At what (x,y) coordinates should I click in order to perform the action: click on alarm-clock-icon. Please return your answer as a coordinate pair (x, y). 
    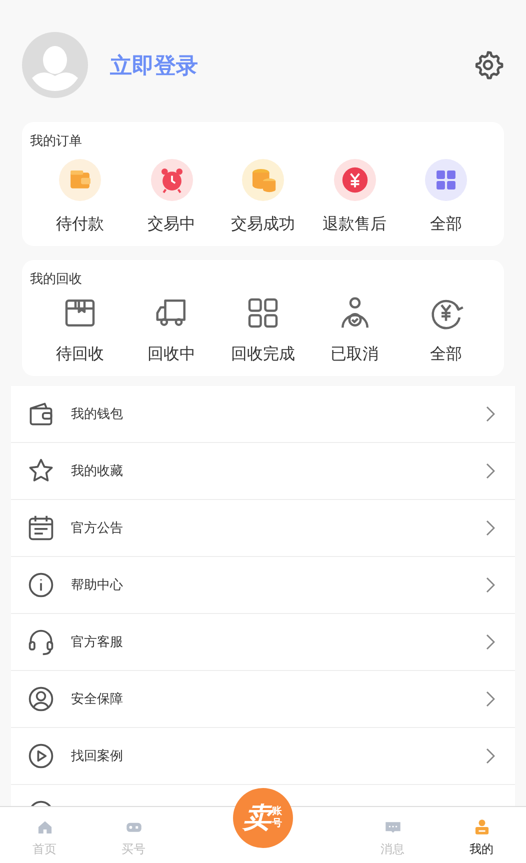
    Looking at the image, I should click on (171, 179).